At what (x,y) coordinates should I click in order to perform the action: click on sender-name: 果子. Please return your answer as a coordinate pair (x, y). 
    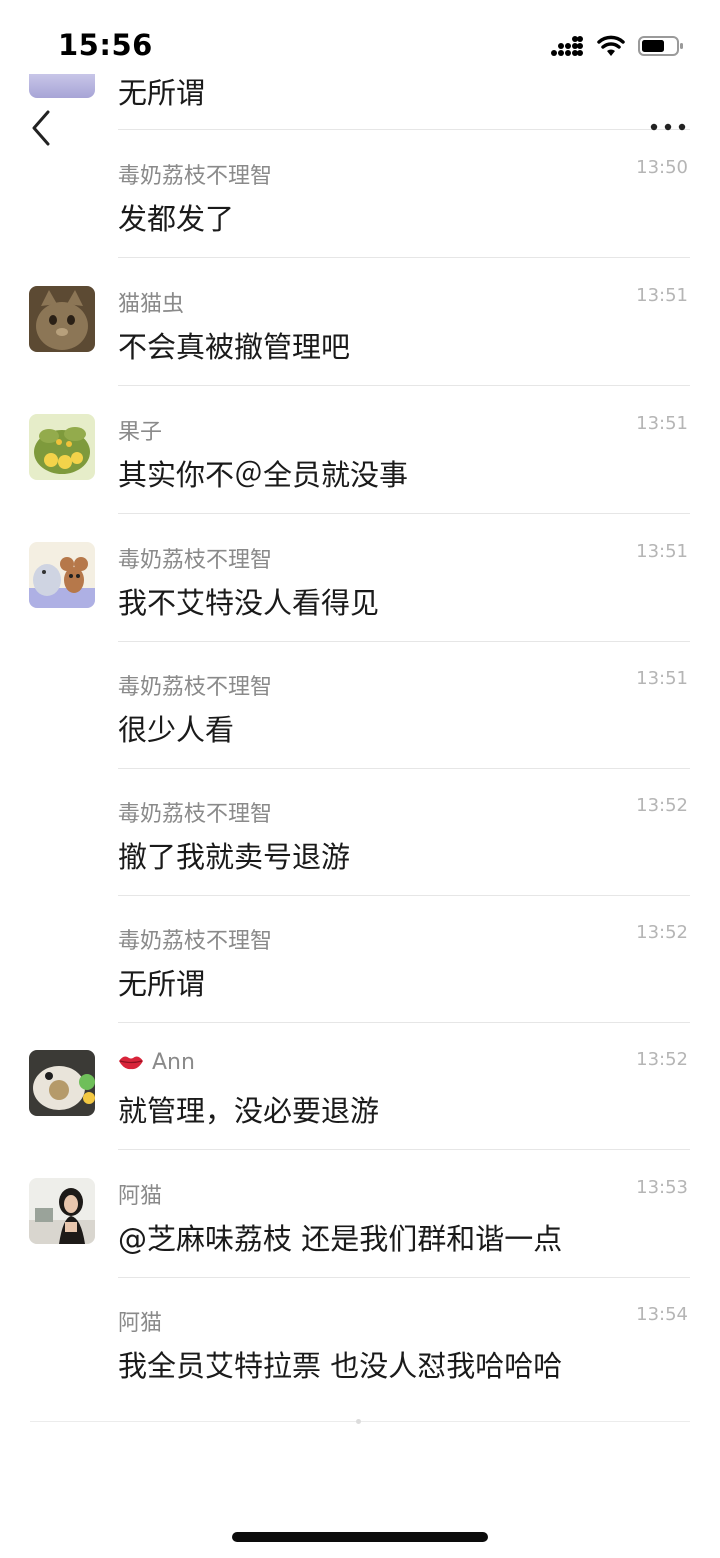
    Looking at the image, I should click on (140, 430).